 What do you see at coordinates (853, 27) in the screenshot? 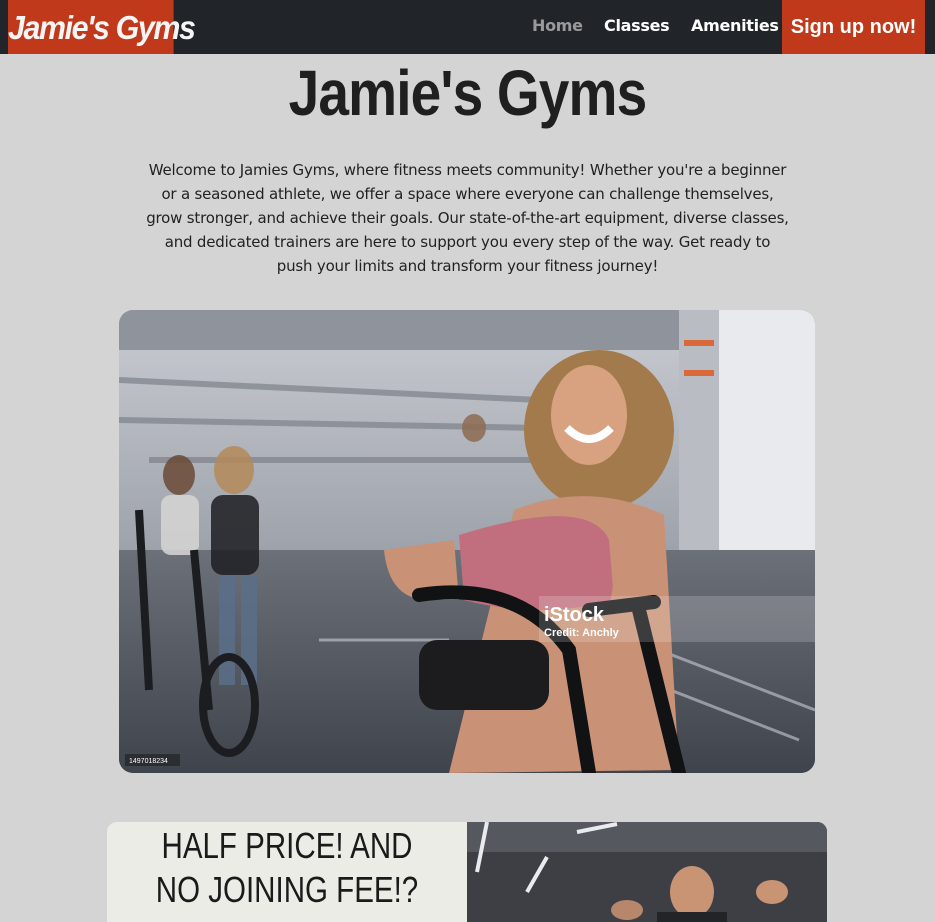
I see `signup-button: Sign up now!` at bounding box center [853, 27].